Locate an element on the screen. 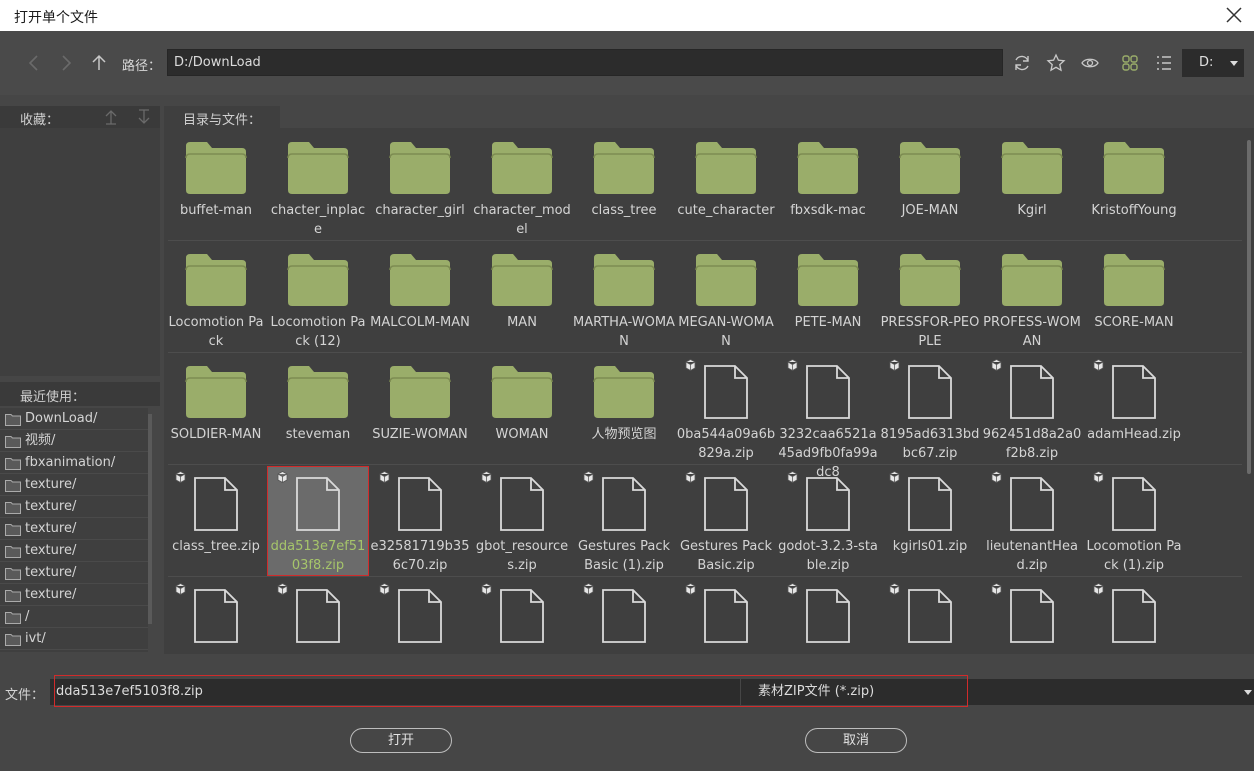  zip-file-item: lieutenantHead.zip is located at coordinates (1032, 521).